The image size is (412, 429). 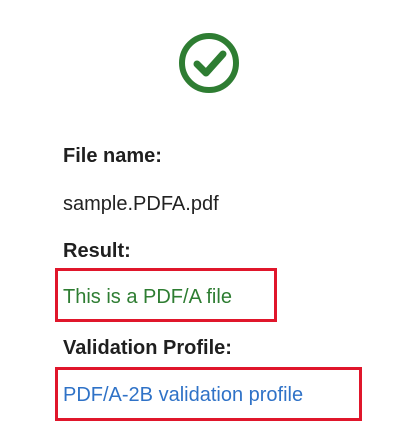 I want to click on validation-profile-link: PDF/A-2B validation profile, so click(x=183, y=395).